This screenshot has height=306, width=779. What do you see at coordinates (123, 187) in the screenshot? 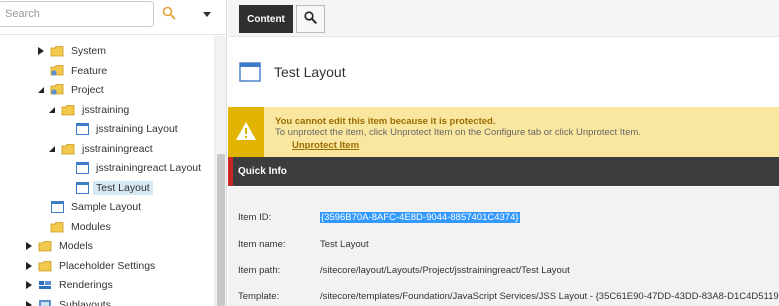
I see `tree-node-label: Test Layout` at bounding box center [123, 187].